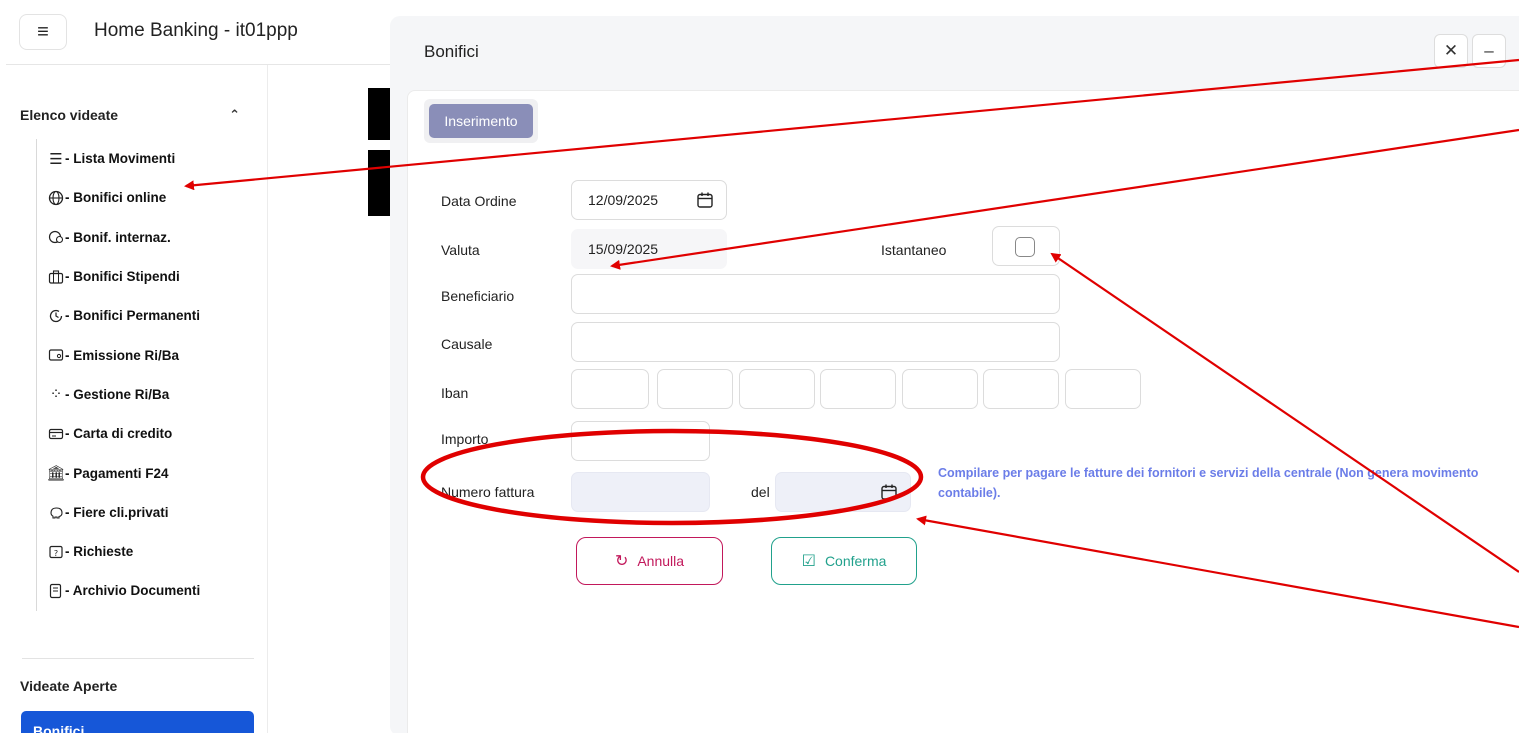 The height and width of the screenshot is (733, 1519). What do you see at coordinates (855, 561) in the screenshot?
I see `conferma-label: Conferma` at bounding box center [855, 561].